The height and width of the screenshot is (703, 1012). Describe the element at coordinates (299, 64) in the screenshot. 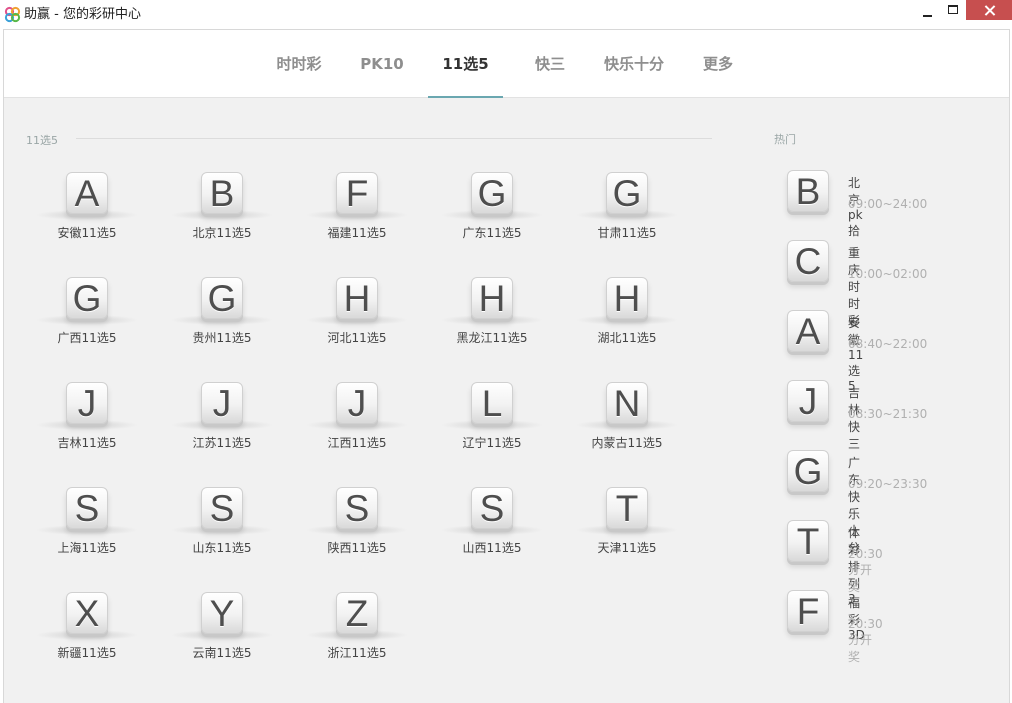

I see `tab-shishicai: 时时彩` at that location.